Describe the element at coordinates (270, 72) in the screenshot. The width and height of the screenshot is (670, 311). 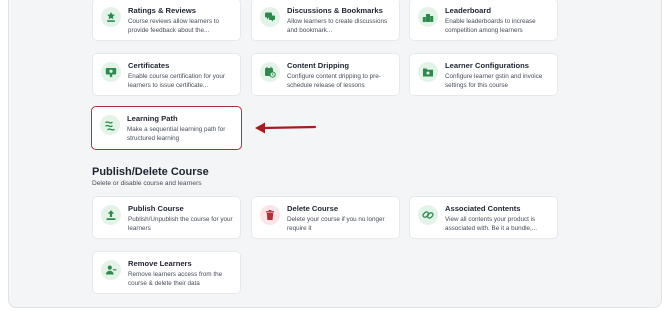
I see `calendar-clock-icon` at that location.